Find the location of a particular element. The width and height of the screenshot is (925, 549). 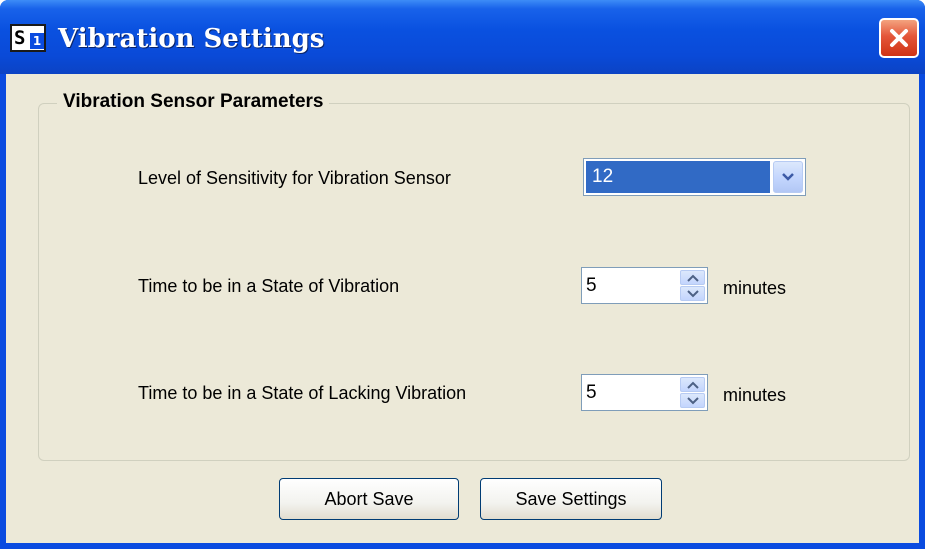

app-icon-letter: S is located at coordinates (20, 38).